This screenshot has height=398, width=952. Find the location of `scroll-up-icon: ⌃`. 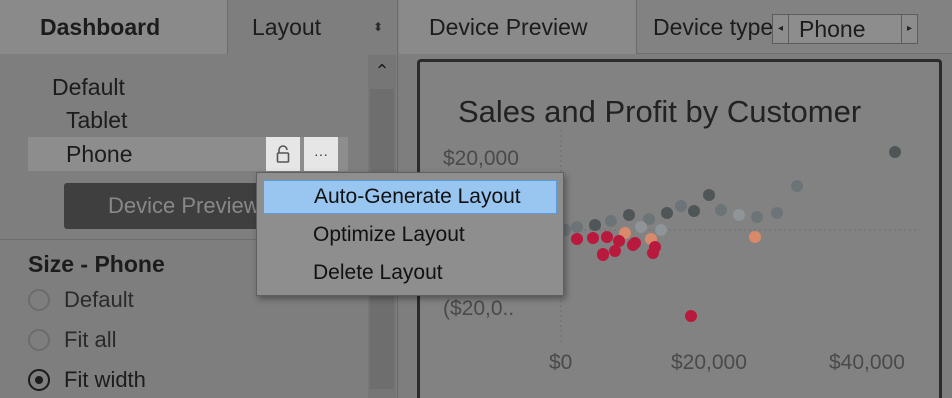

scroll-up-icon: ⌃ is located at coordinates (382, 71).